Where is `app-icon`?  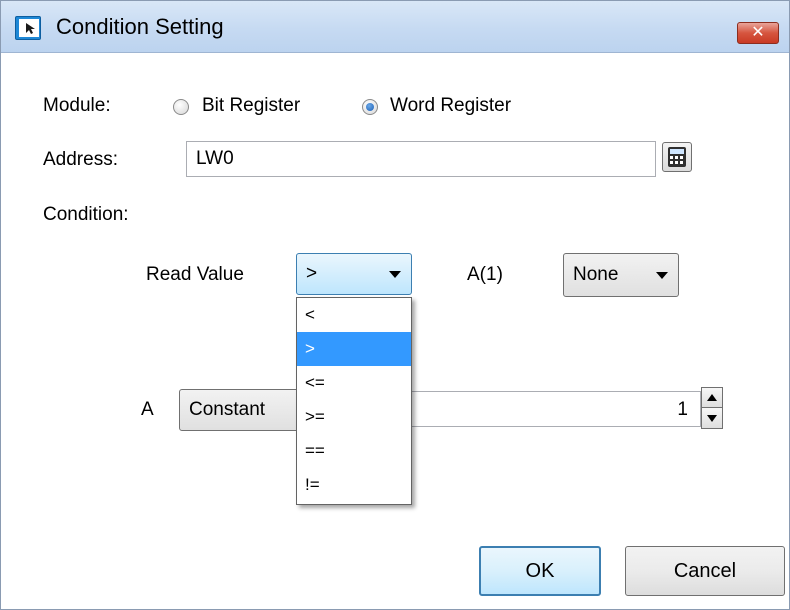 app-icon is located at coordinates (28, 28).